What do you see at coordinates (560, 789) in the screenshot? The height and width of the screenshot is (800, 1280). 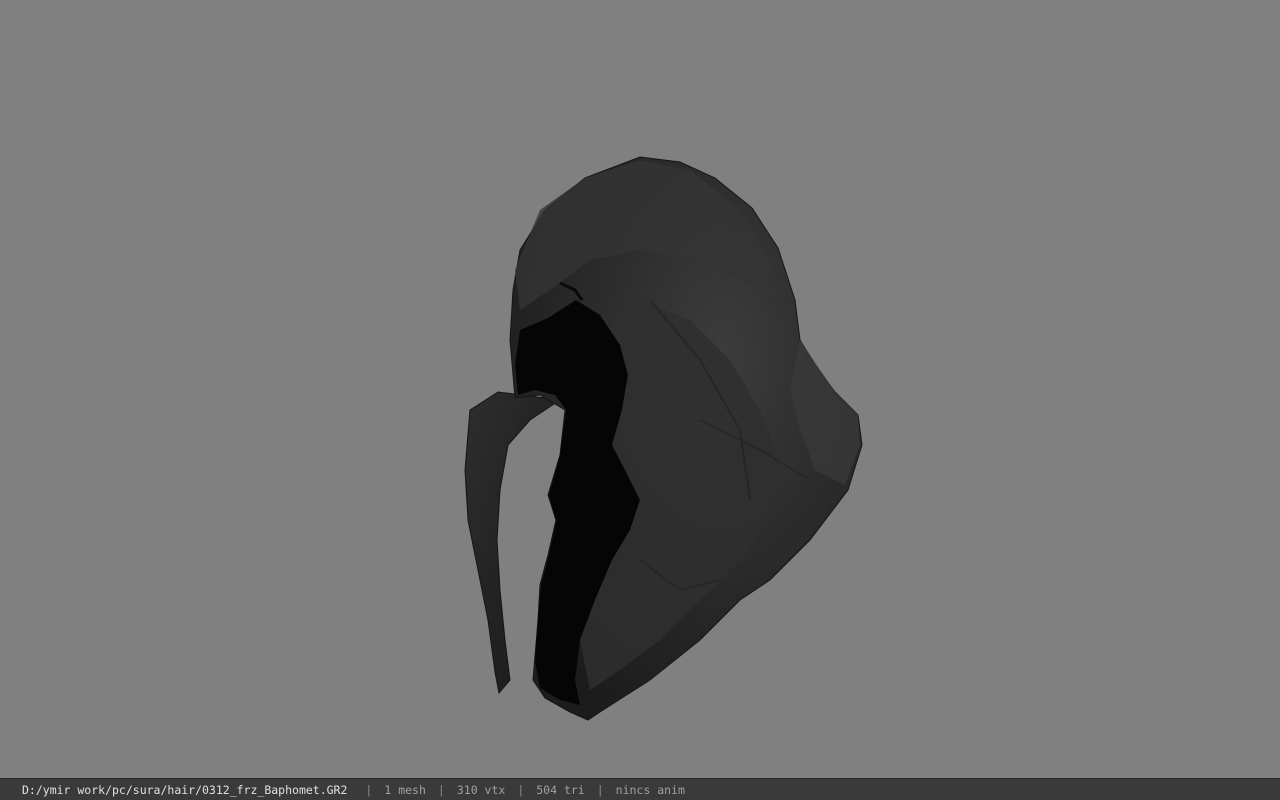 I see `triangle-count: 504 tri` at bounding box center [560, 789].